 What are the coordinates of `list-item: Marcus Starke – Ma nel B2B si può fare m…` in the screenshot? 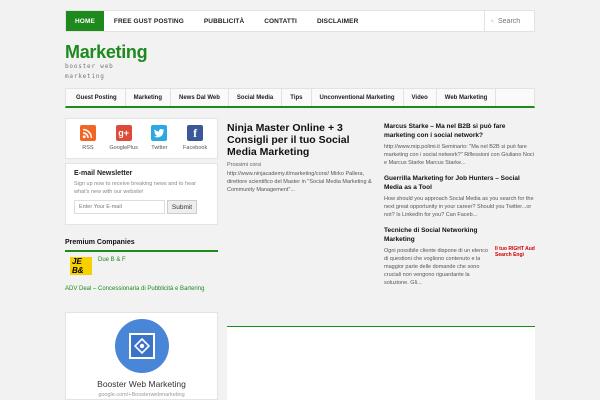 It's located at (459, 144).